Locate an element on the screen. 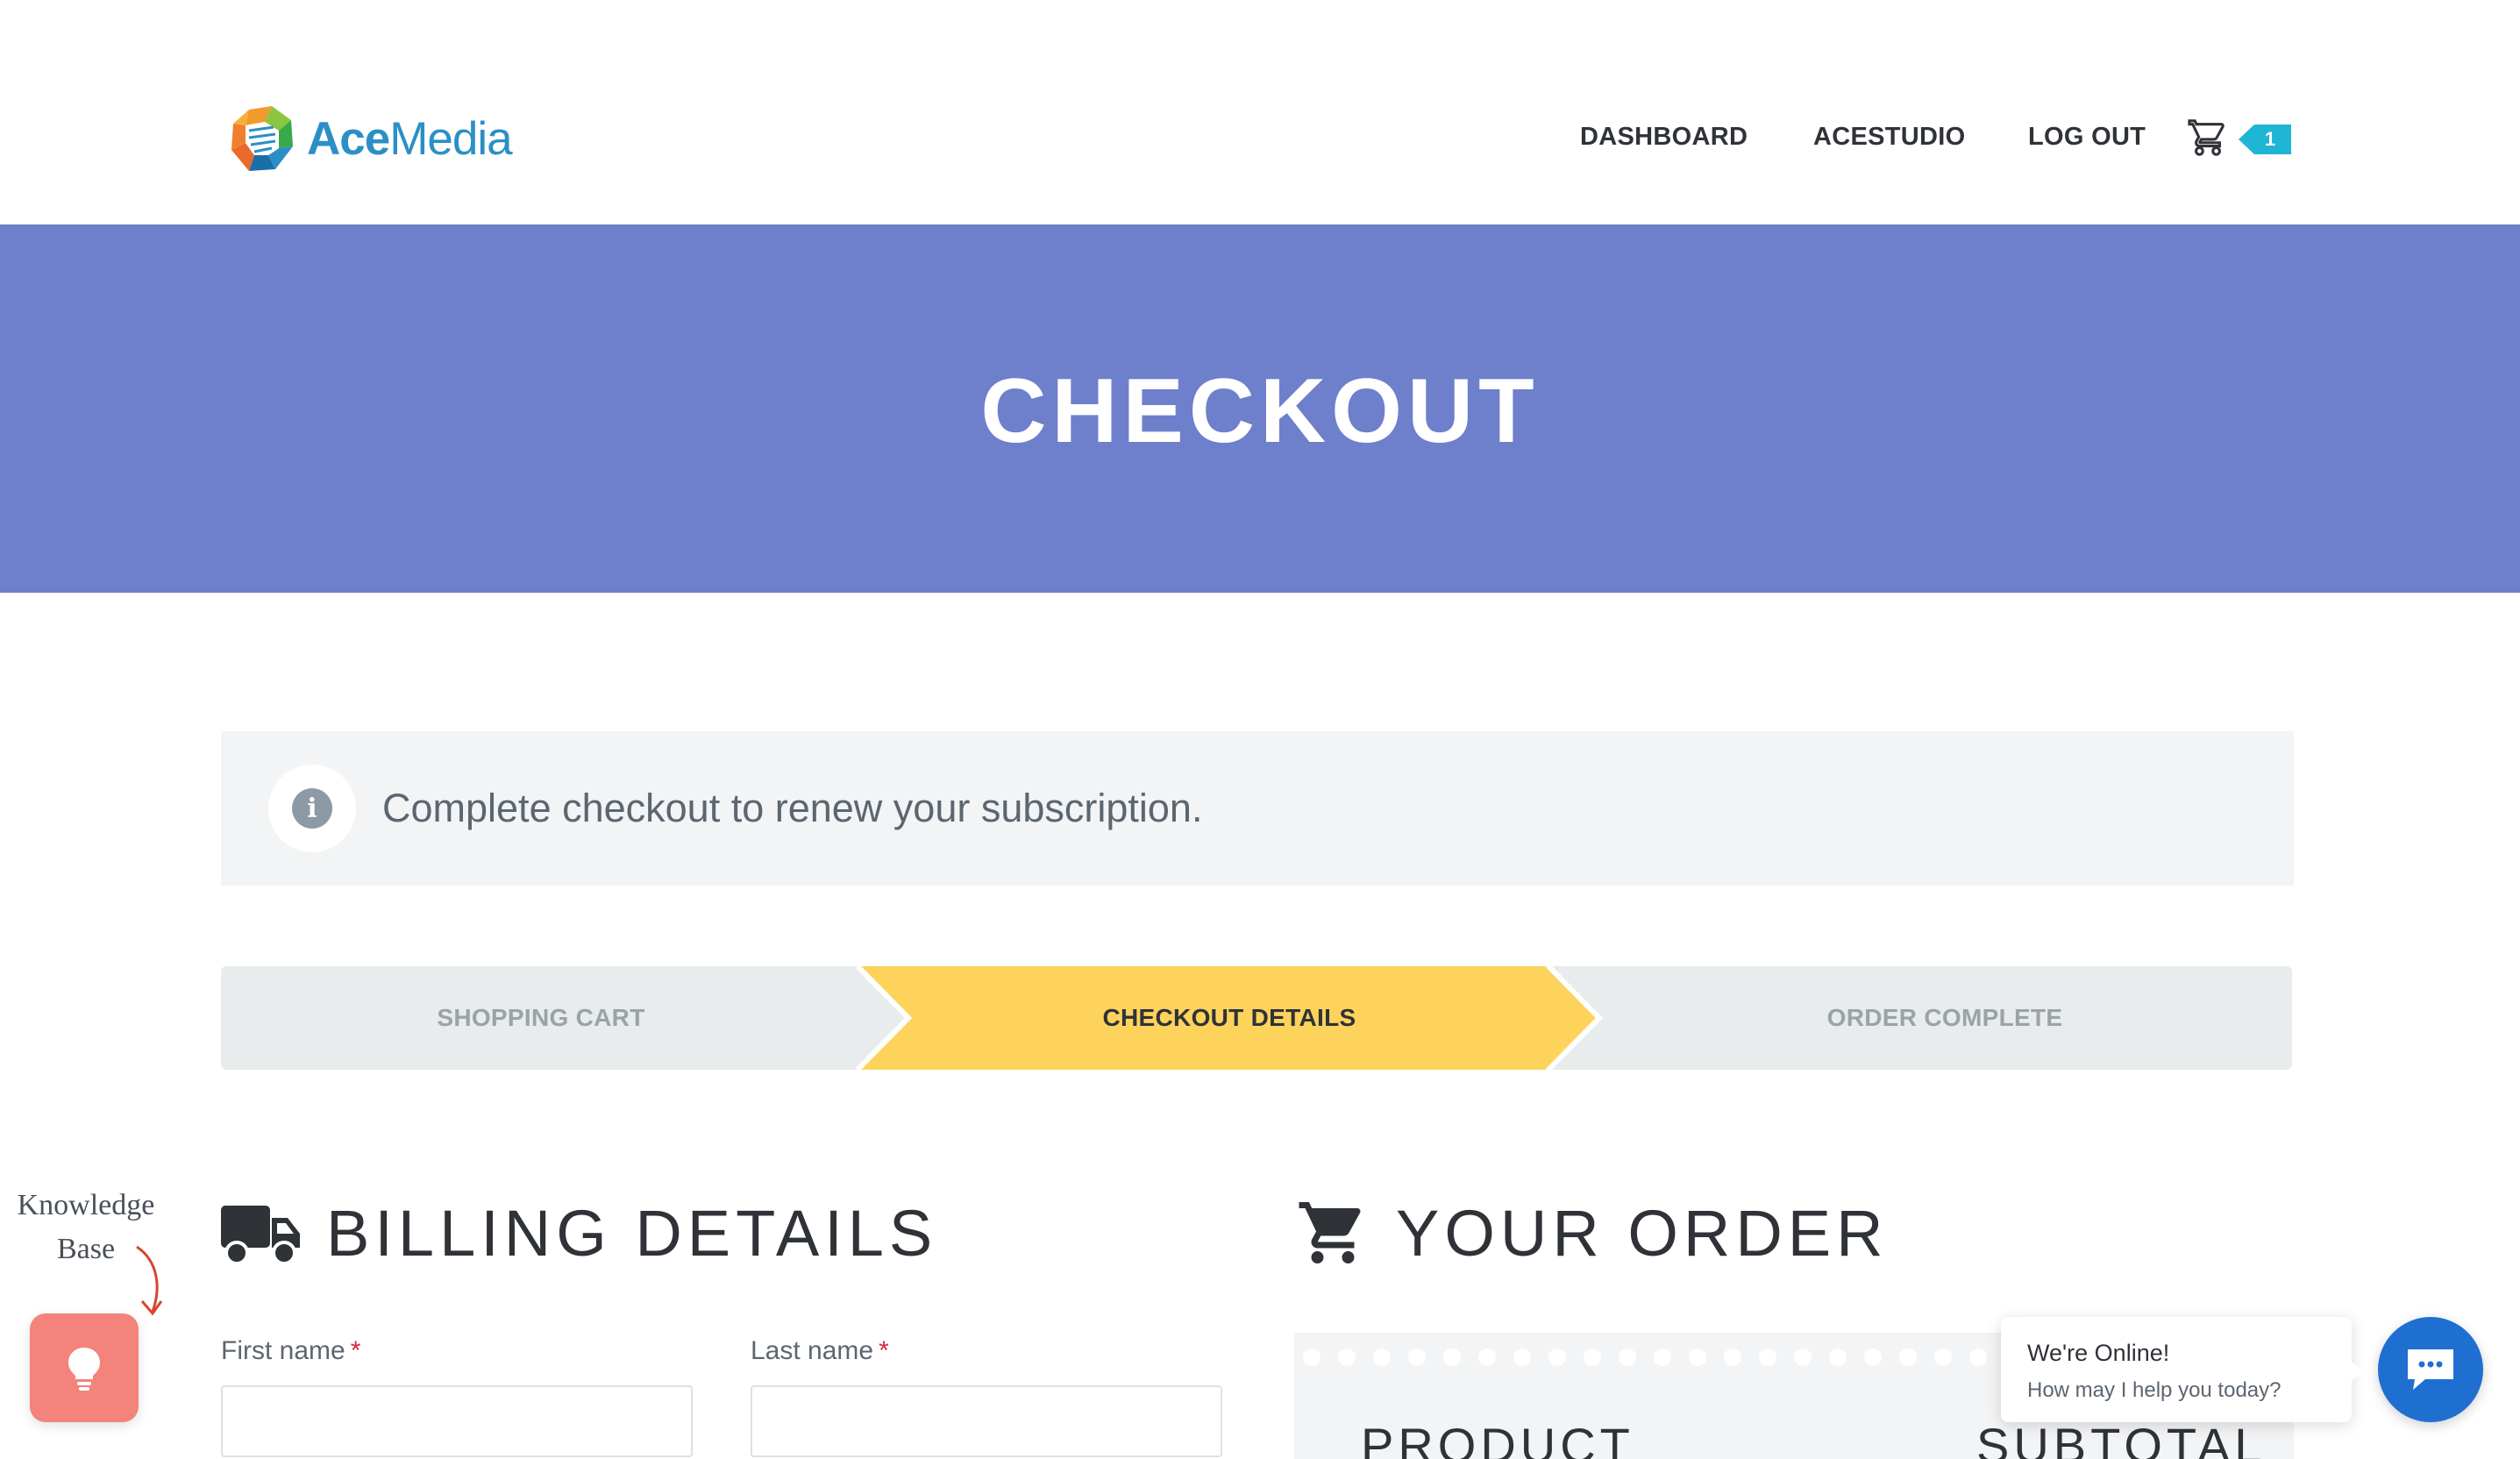 This screenshot has height=1459, width=2520. last-name-label: Last name * is located at coordinates (820, 1351).